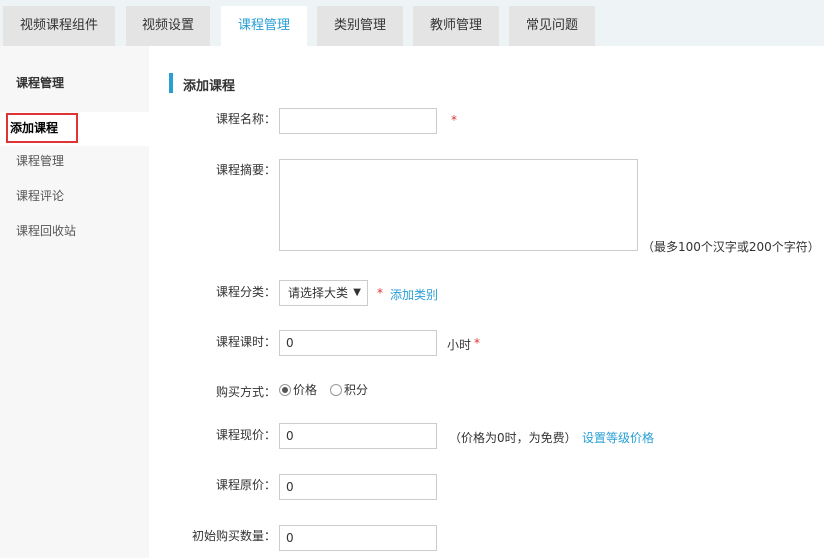 Image resolution: width=824 pixels, height=558 pixels. I want to click on sidebar-item-course-management: 课程管理, so click(40, 160).